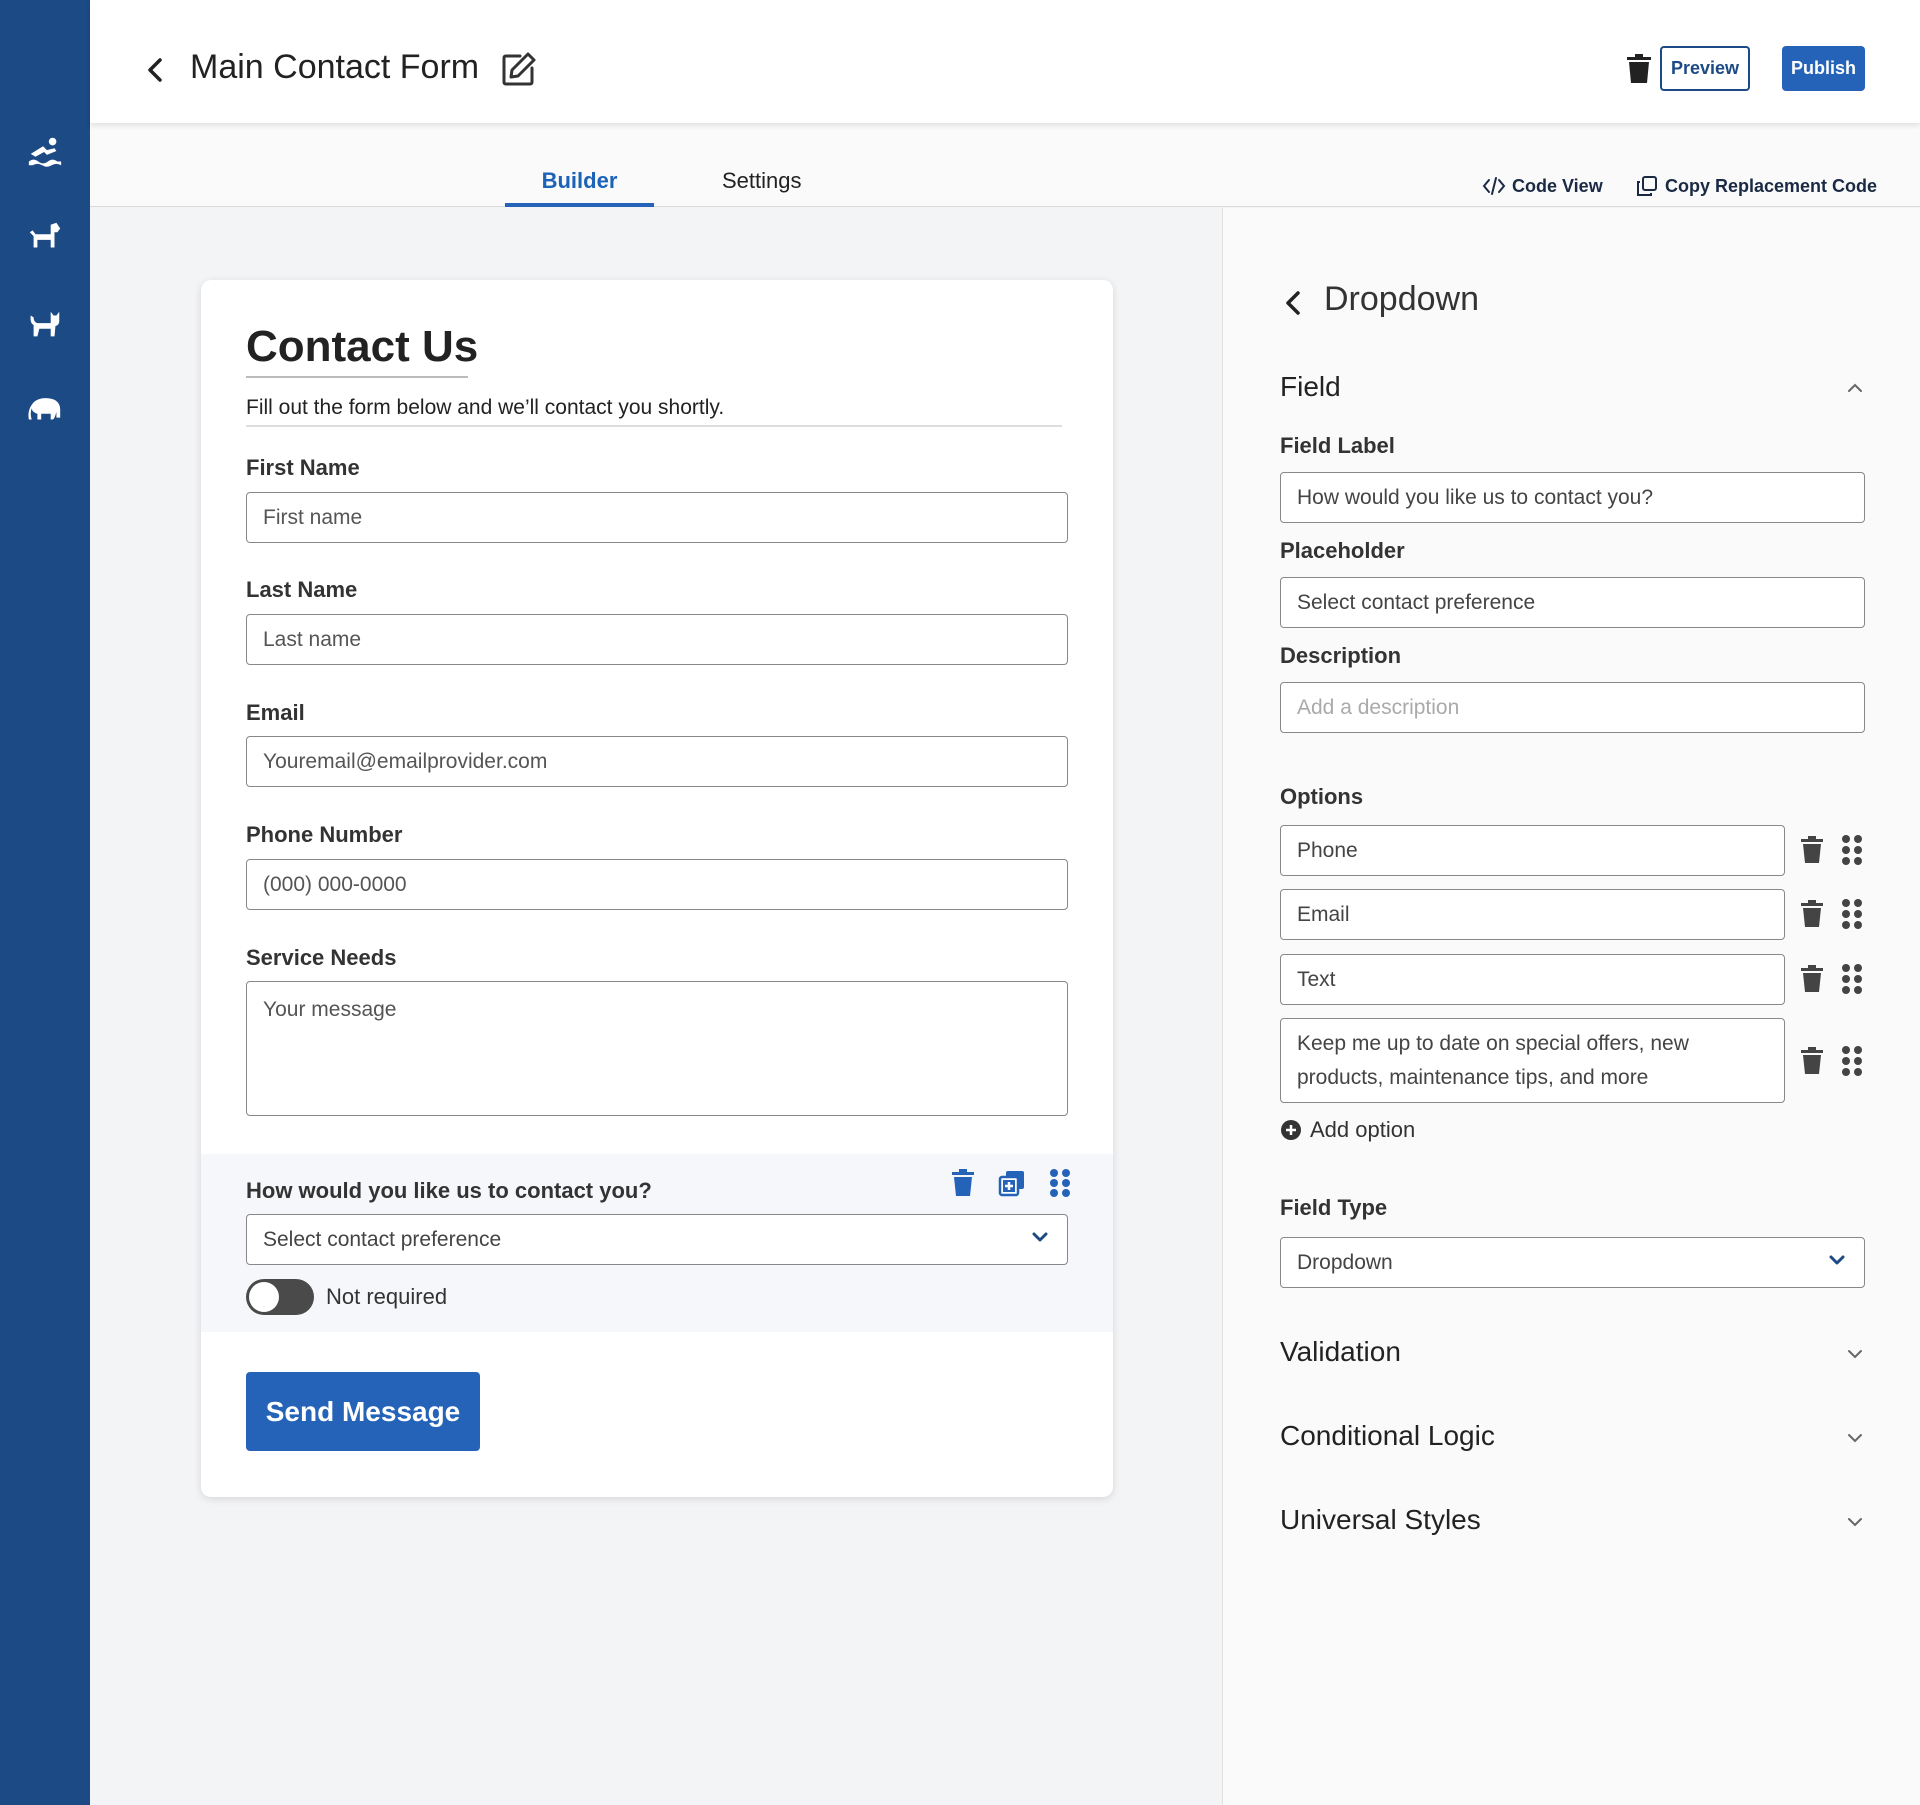 The height and width of the screenshot is (1805, 1920). What do you see at coordinates (579, 205) in the screenshot?
I see `active-tab-indicator` at bounding box center [579, 205].